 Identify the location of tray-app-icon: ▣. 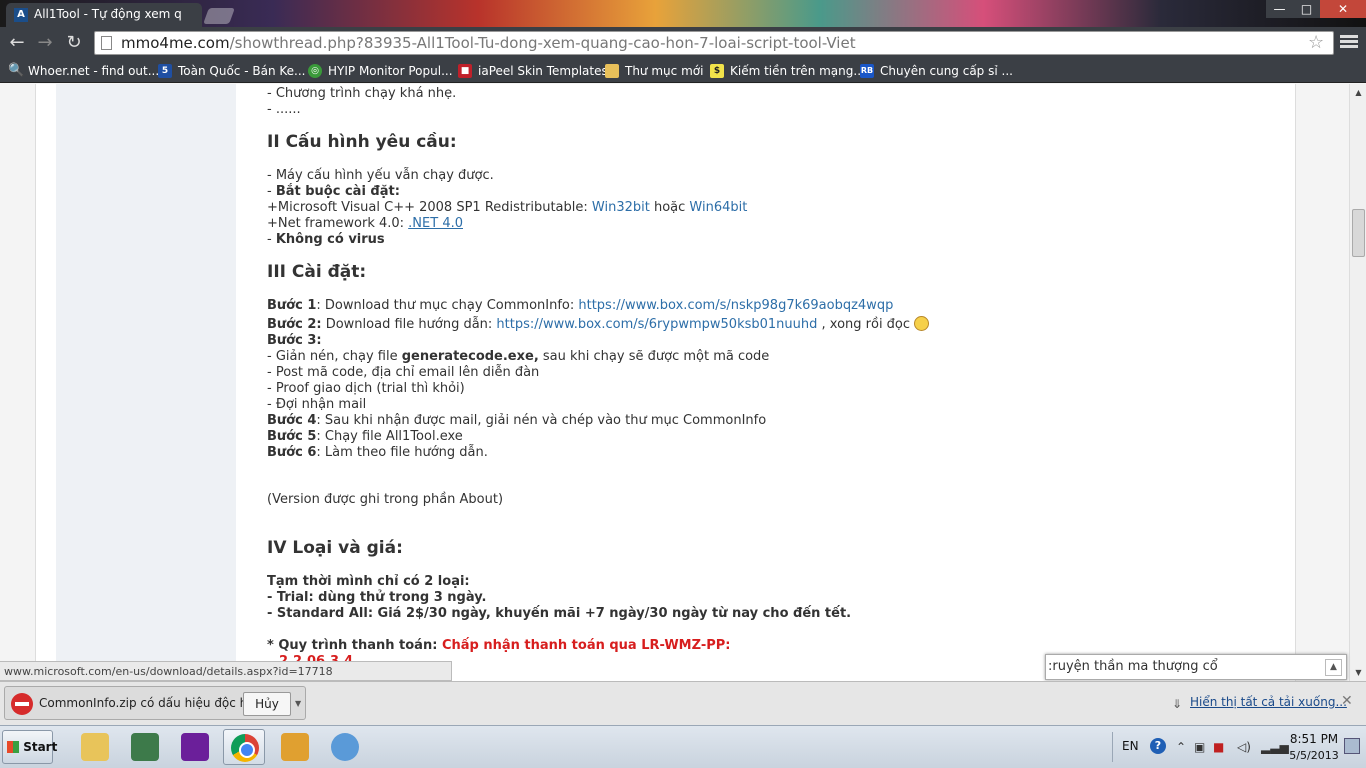
(1199, 747).